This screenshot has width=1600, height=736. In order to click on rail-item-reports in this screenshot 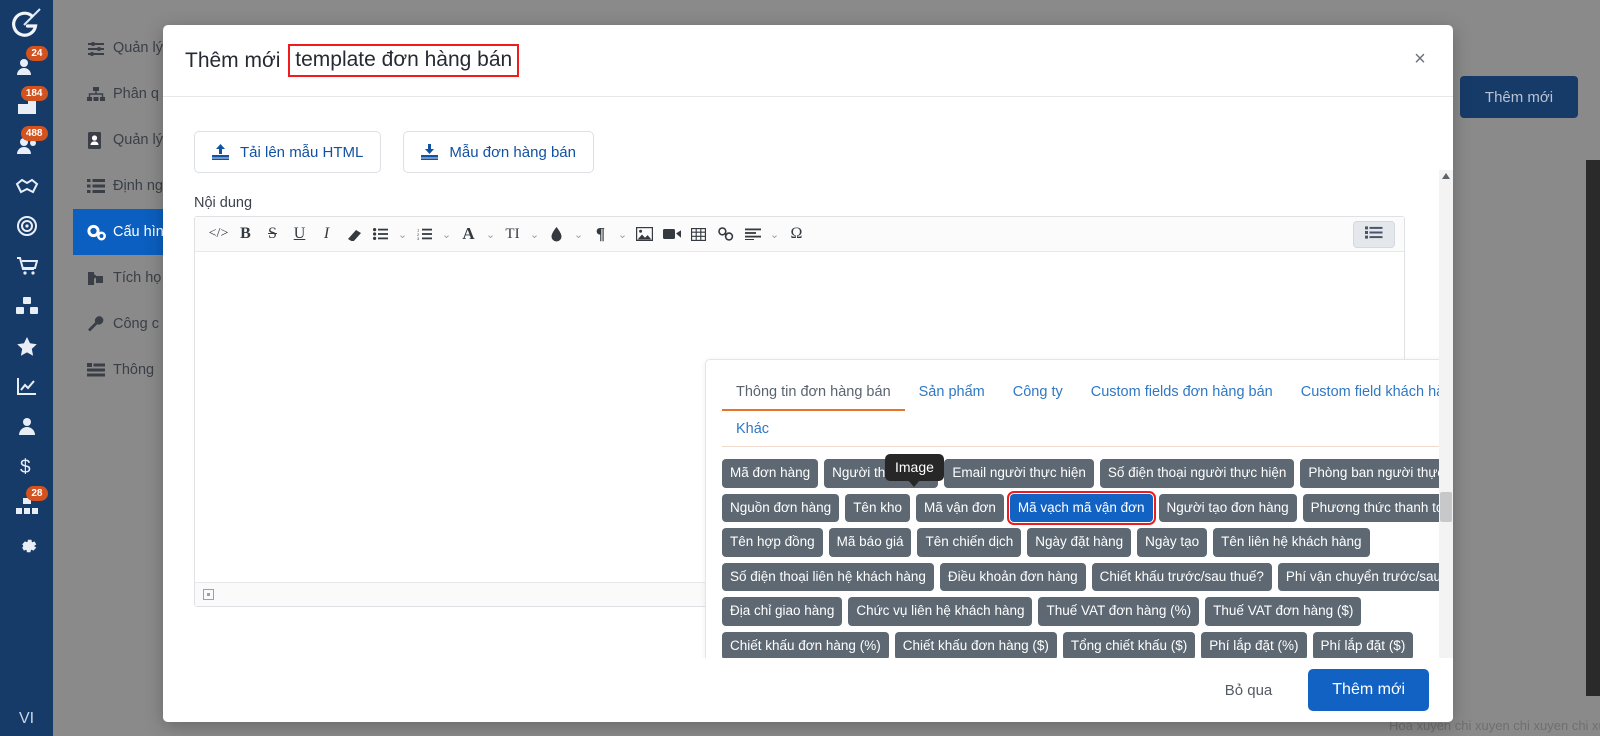, I will do `click(27, 386)`.